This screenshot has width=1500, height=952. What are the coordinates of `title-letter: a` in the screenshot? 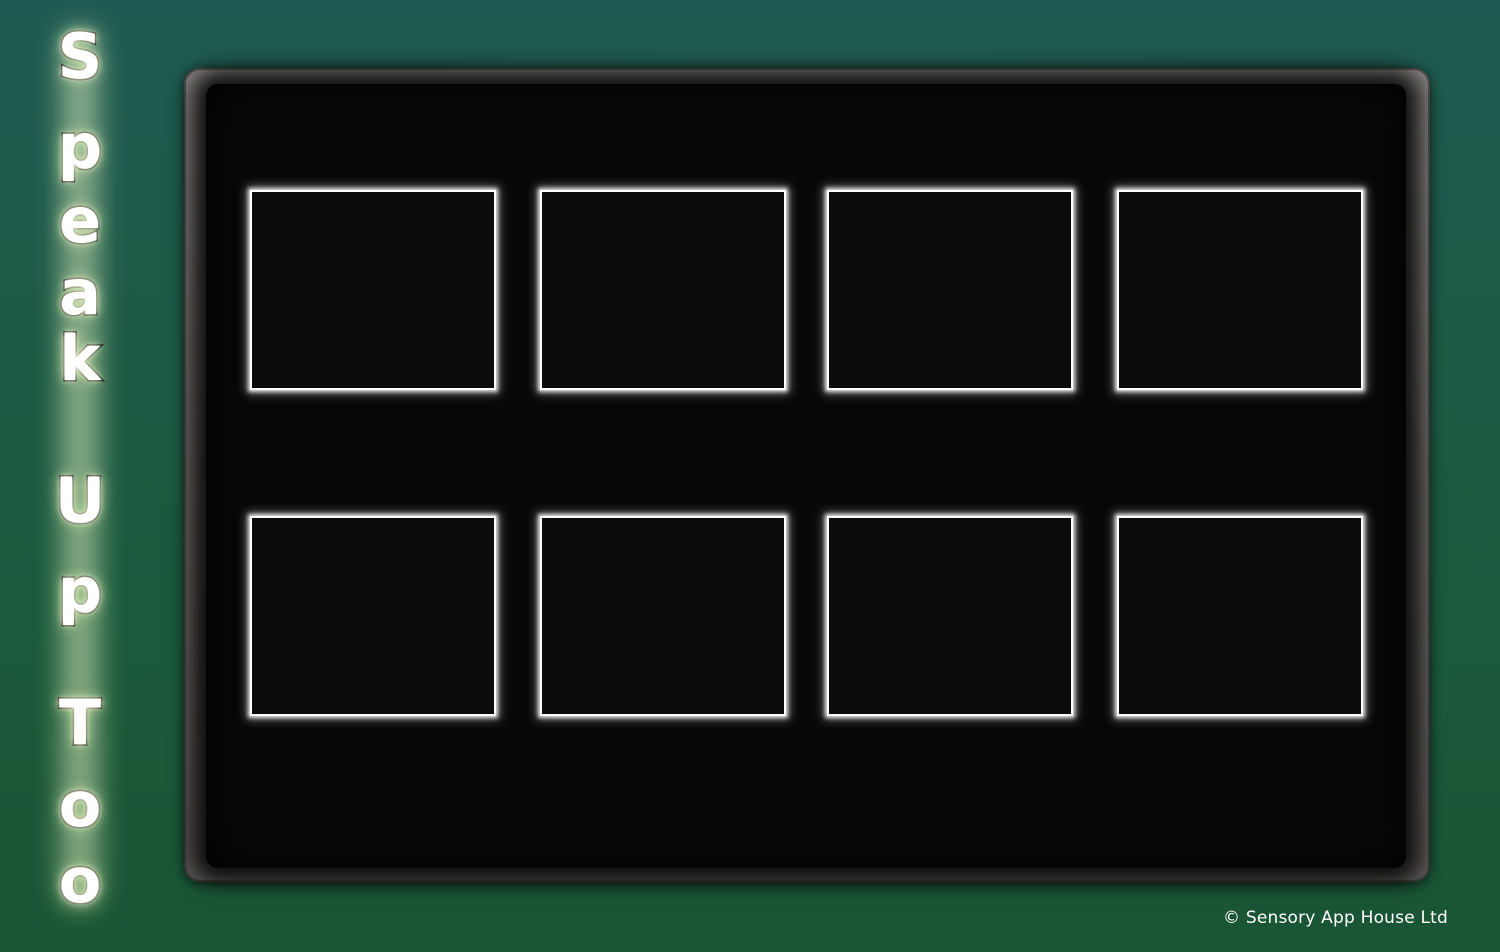 It's located at (80, 292).